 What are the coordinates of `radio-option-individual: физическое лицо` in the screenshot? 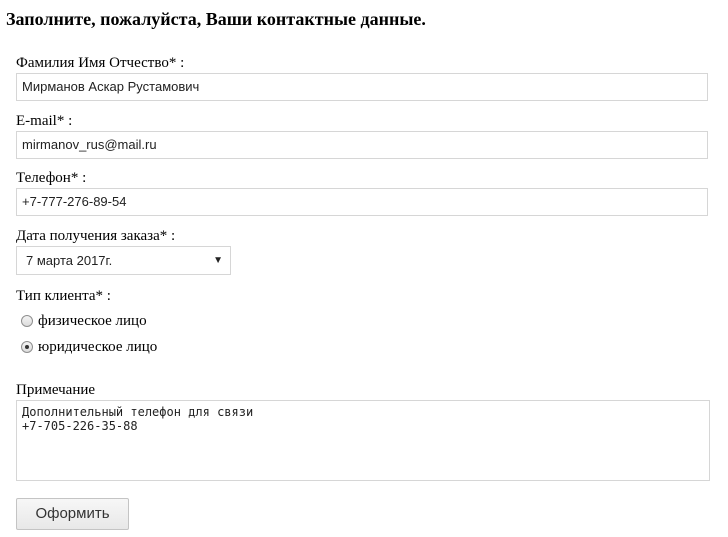 It's located at (84, 321).